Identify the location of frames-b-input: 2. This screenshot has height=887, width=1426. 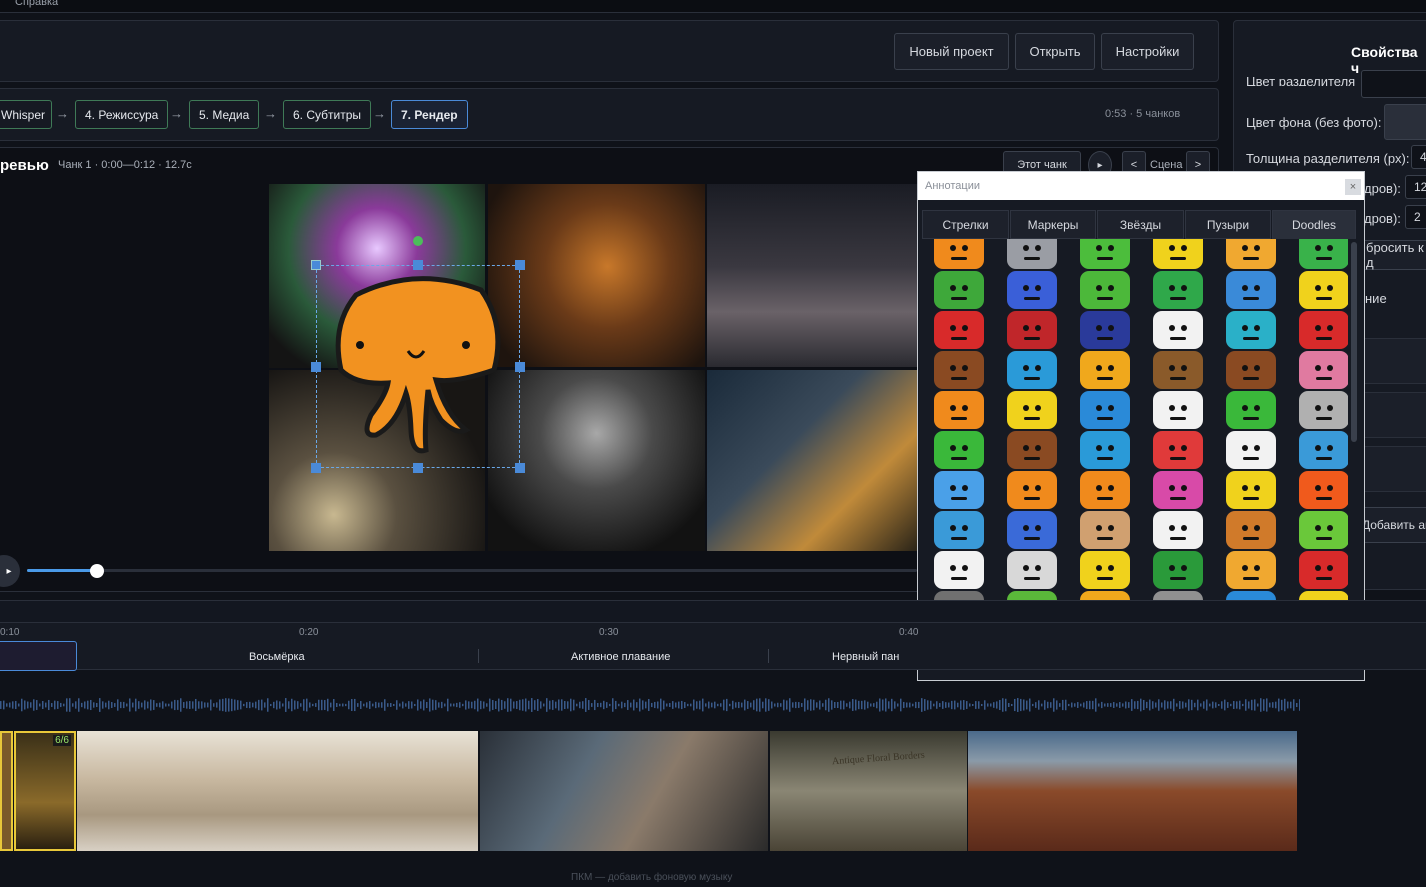
(1415, 217).